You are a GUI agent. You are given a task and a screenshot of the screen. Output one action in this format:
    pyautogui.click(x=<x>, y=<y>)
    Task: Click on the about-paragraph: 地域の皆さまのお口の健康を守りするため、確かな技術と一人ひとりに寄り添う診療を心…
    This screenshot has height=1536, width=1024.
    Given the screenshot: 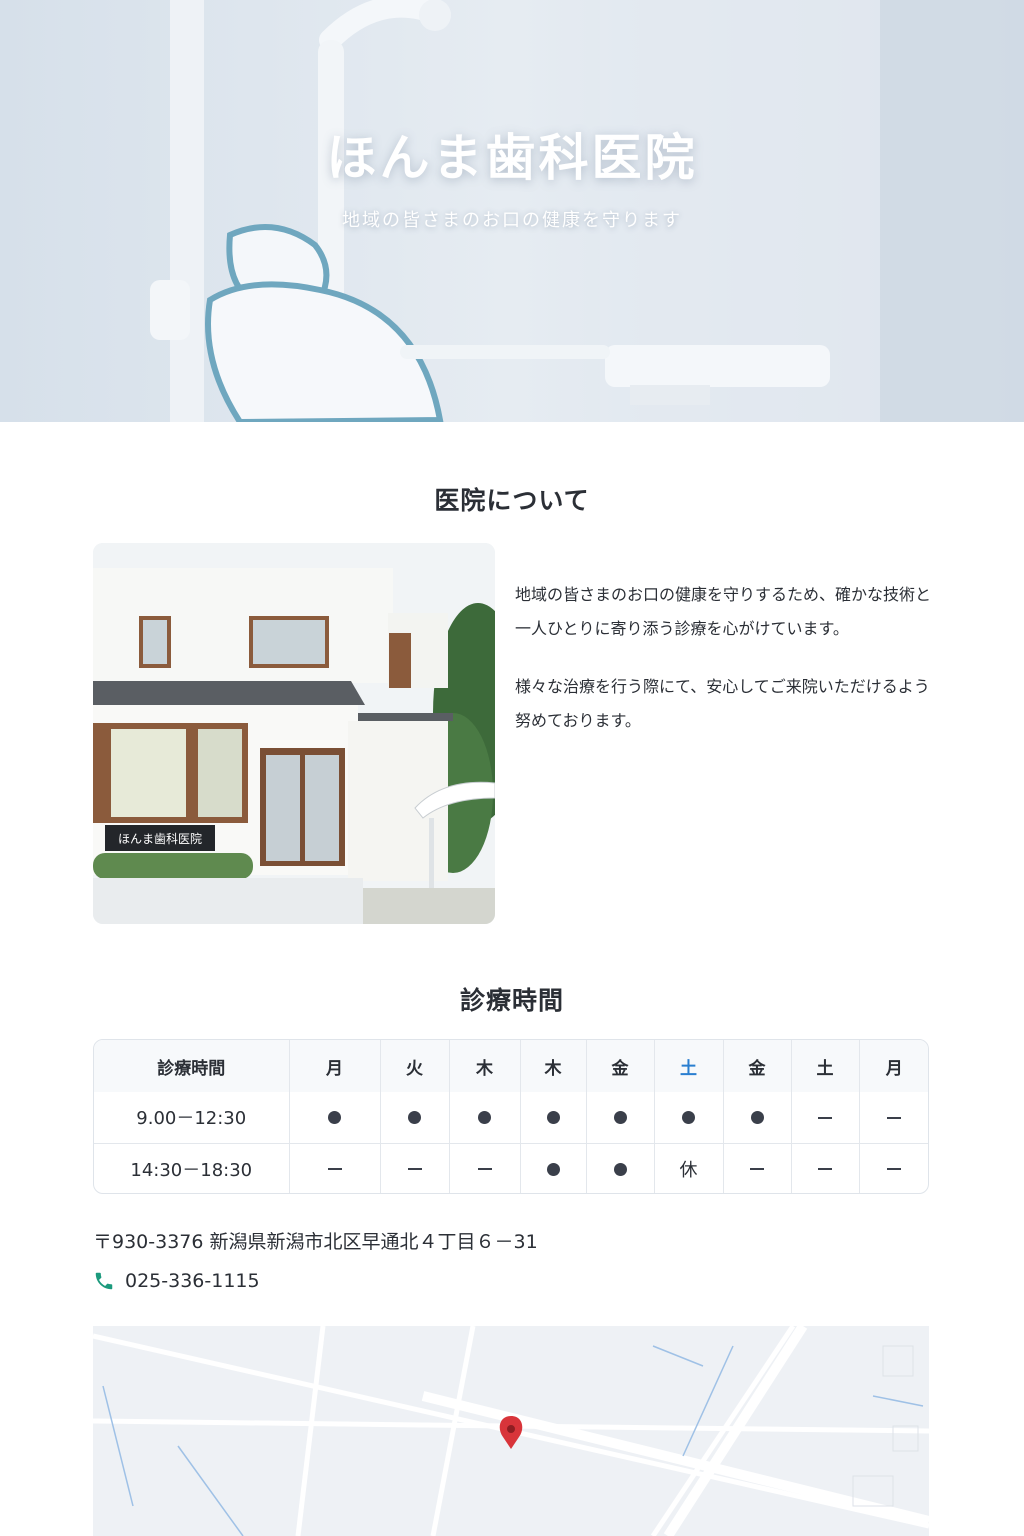 What is the action you would take?
    pyautogui.click(x=723, y=611)
    